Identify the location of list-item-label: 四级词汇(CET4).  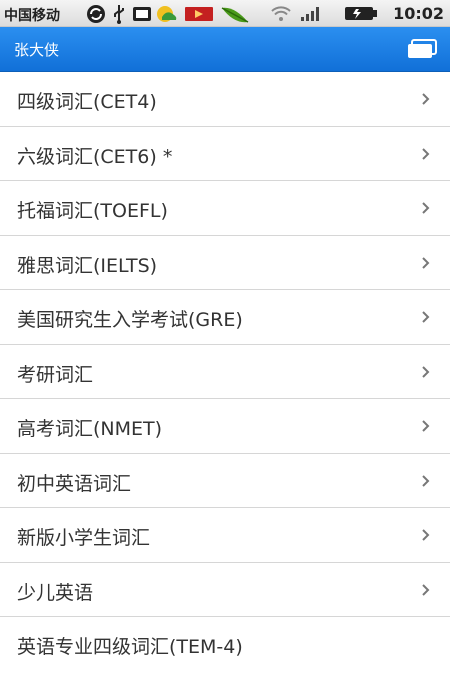
(87, 102).